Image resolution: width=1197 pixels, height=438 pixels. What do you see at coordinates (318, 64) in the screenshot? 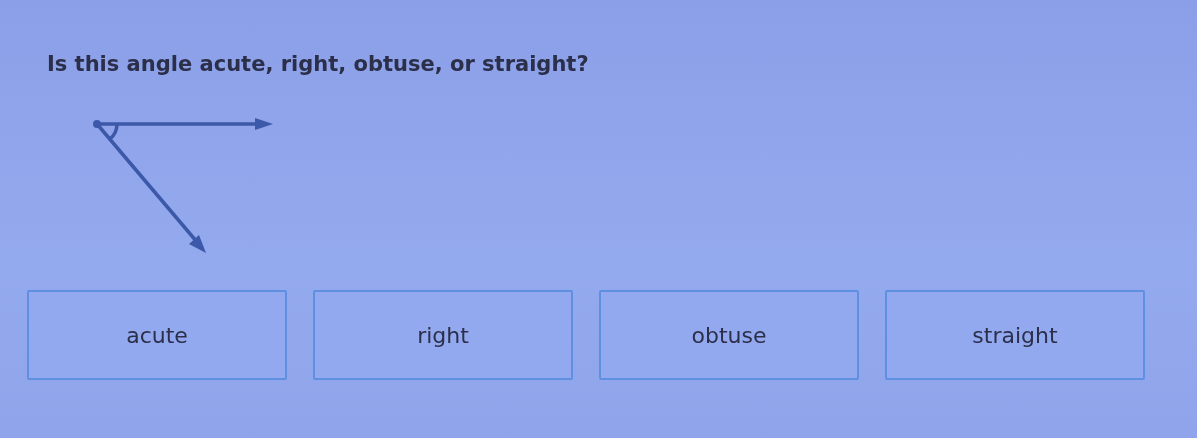
I see `question-text: Is this angle acute, right, obtuse, or straight?` at bounding box center [318, 64].